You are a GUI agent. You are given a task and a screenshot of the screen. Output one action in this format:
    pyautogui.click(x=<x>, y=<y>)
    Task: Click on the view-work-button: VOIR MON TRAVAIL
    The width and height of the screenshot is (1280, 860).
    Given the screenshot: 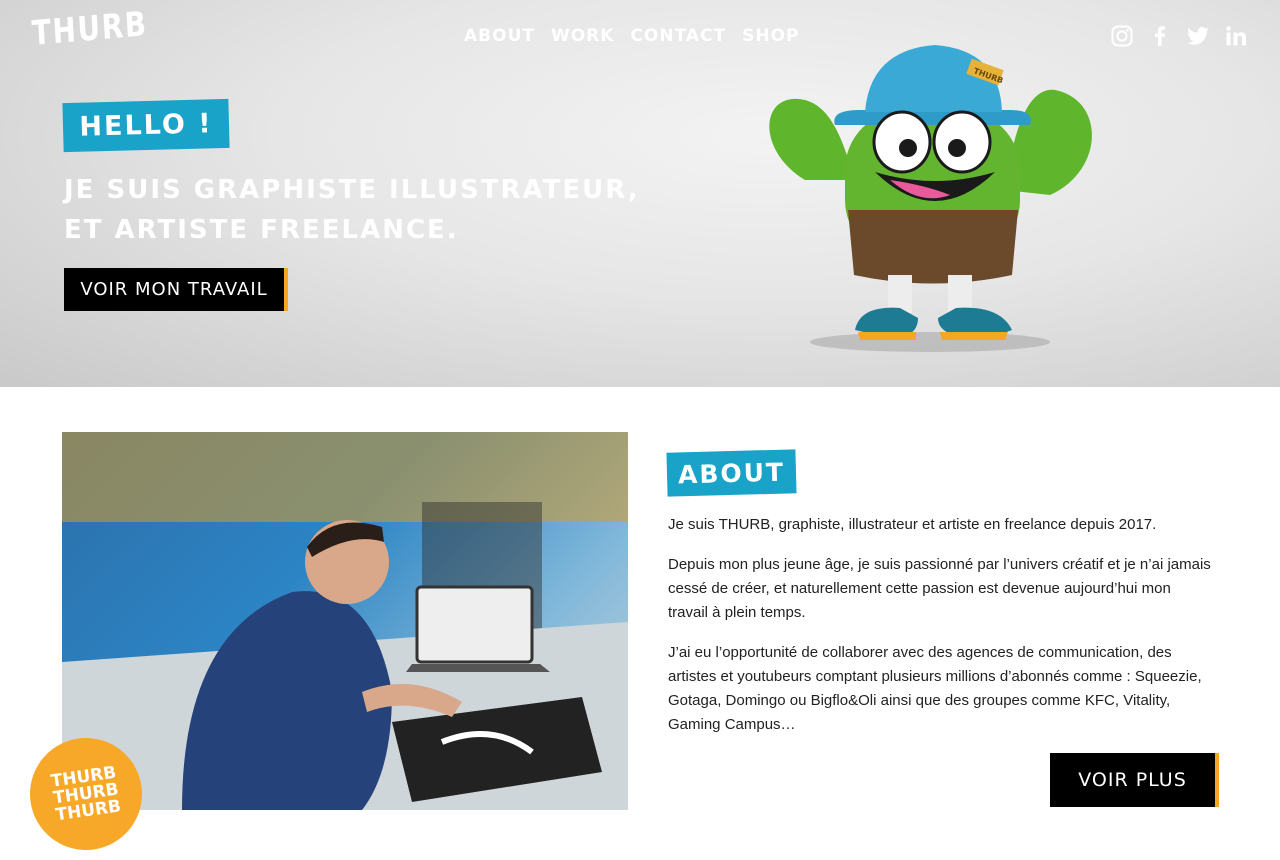 What is the action you would take?
    pyautogui.click(x=176, y=289)
    